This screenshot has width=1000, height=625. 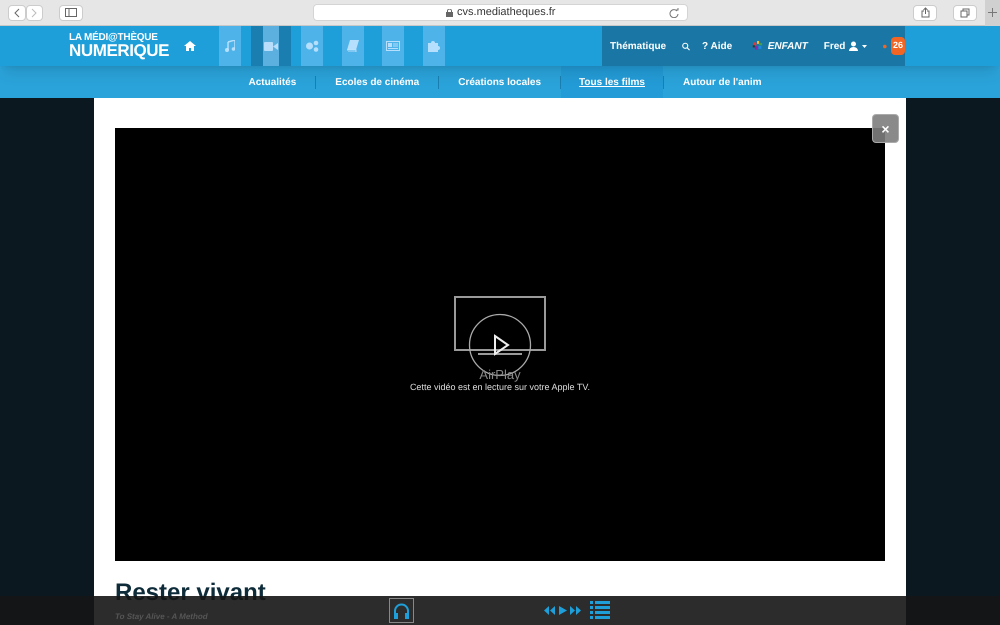 What do you see at coordinates (500, 388) in the screenshot?
I see `airplay-message: Cette vidéo est en lecture sur votre Apple TV.` at bounding box center [500, 388].